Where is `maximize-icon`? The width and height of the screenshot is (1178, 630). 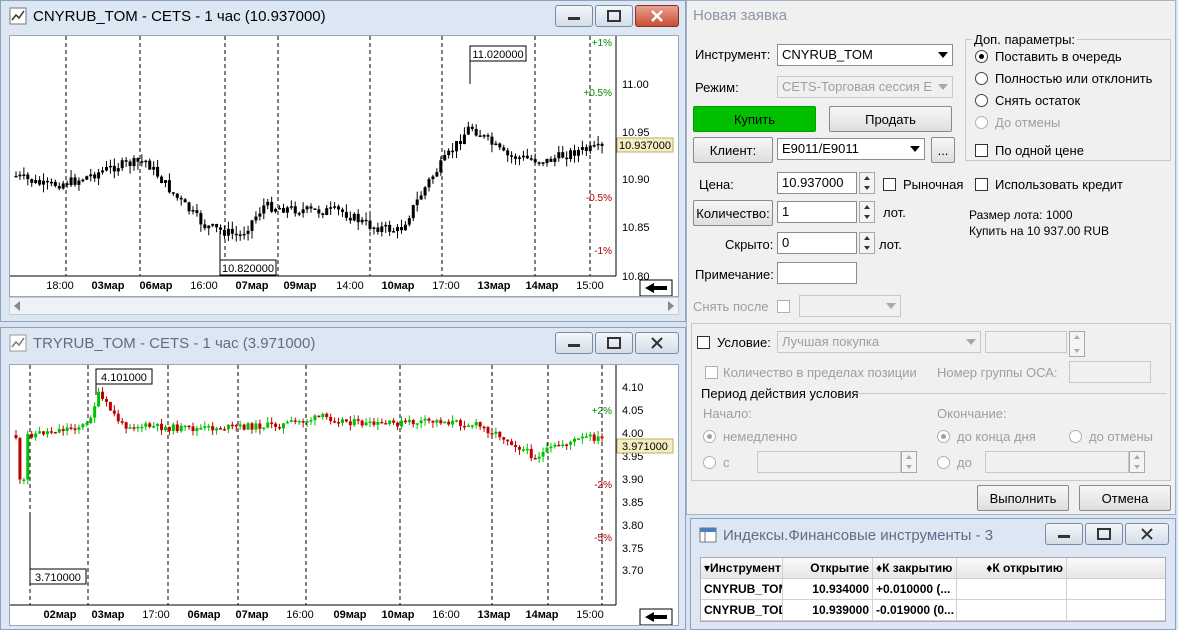
maximize-icon is located at coordinates (614, 16).